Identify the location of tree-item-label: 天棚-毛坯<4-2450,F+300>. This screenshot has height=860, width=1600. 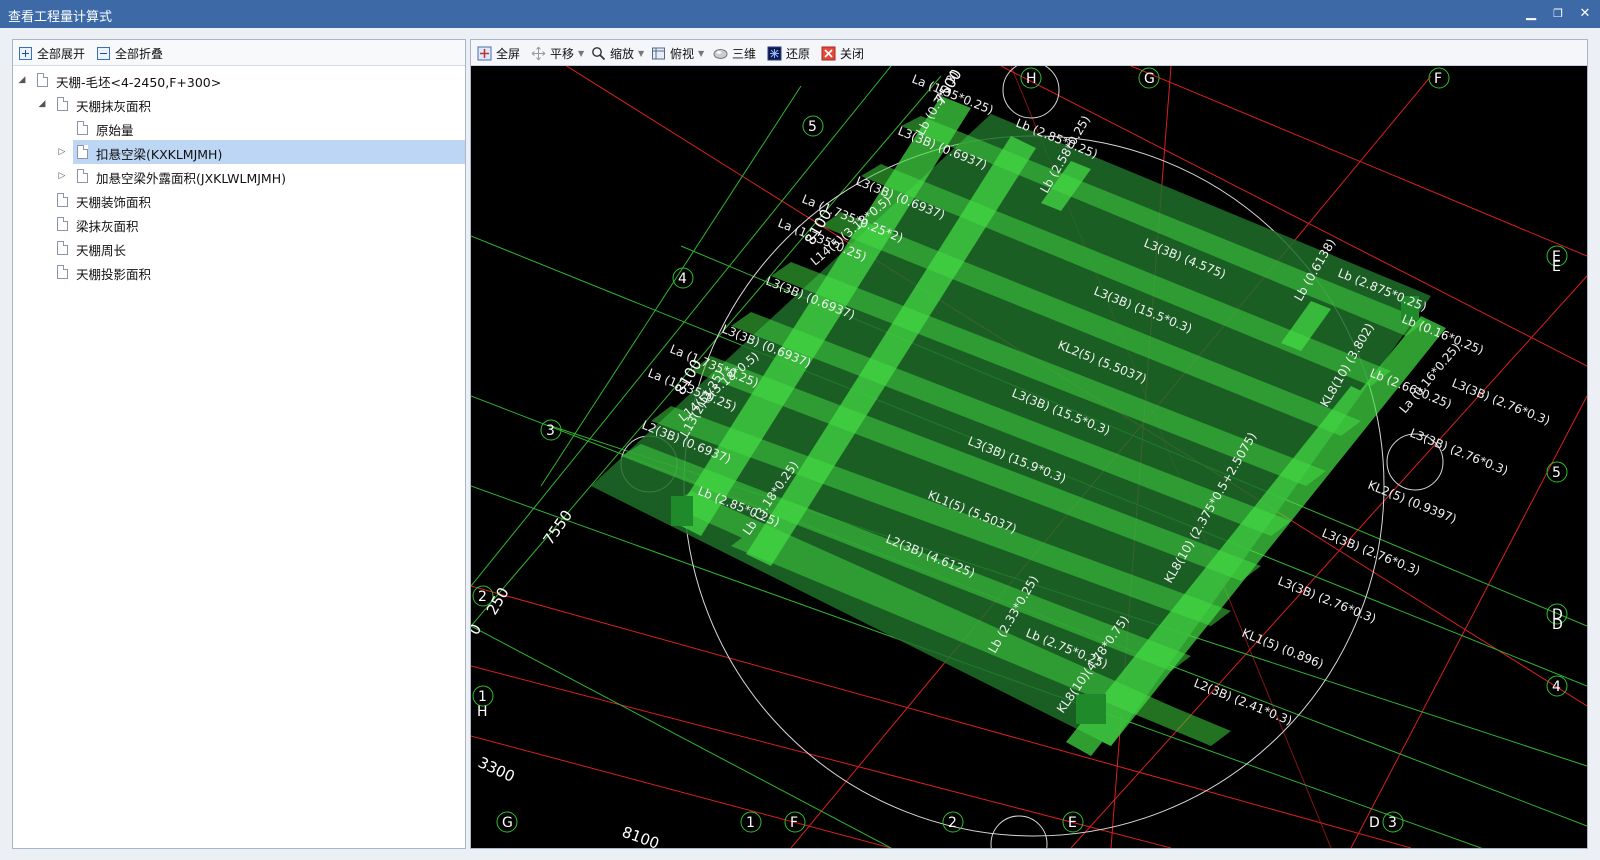
(139, 82).